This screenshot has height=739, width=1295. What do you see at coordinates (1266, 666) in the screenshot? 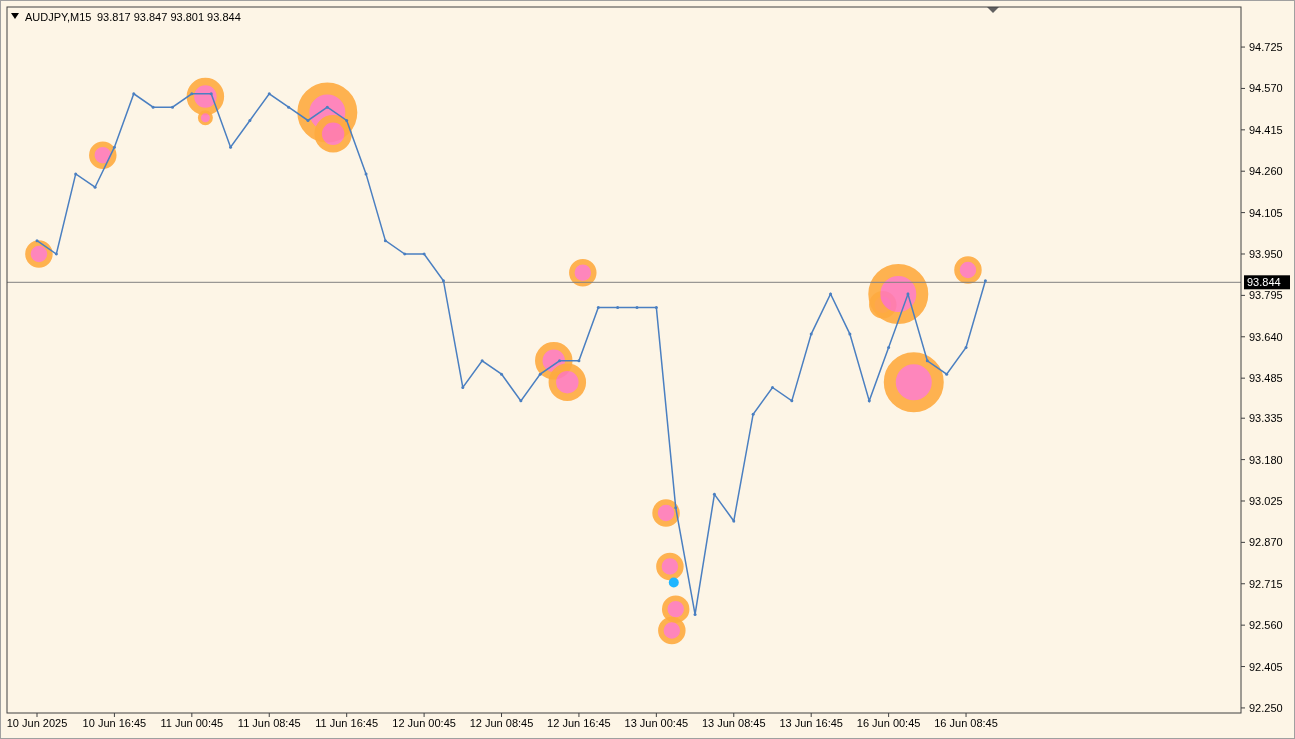
I see `price-axis-label: 92.405` at bounding box center [1266, 666].